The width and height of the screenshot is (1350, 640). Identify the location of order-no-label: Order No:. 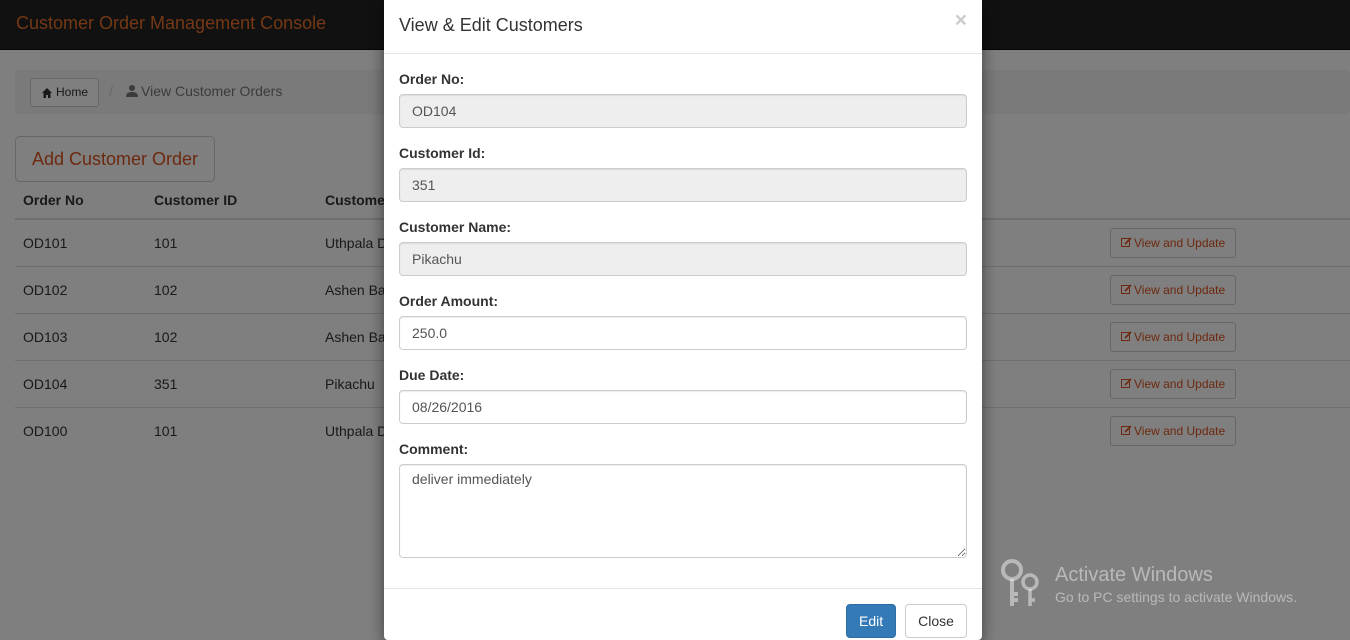
(432, 79).